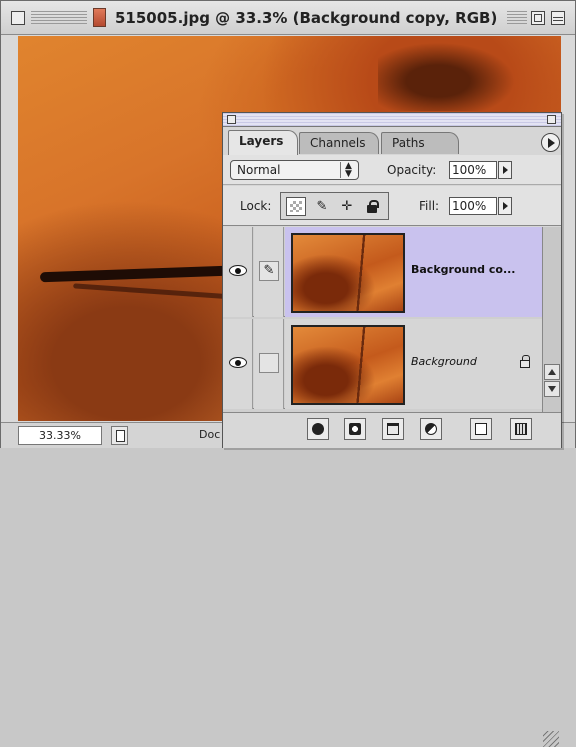  What do you see at coordinates (263, 142) in the screenshot?
I see `tab-layers: Layers` at bounding box center [263, 142].